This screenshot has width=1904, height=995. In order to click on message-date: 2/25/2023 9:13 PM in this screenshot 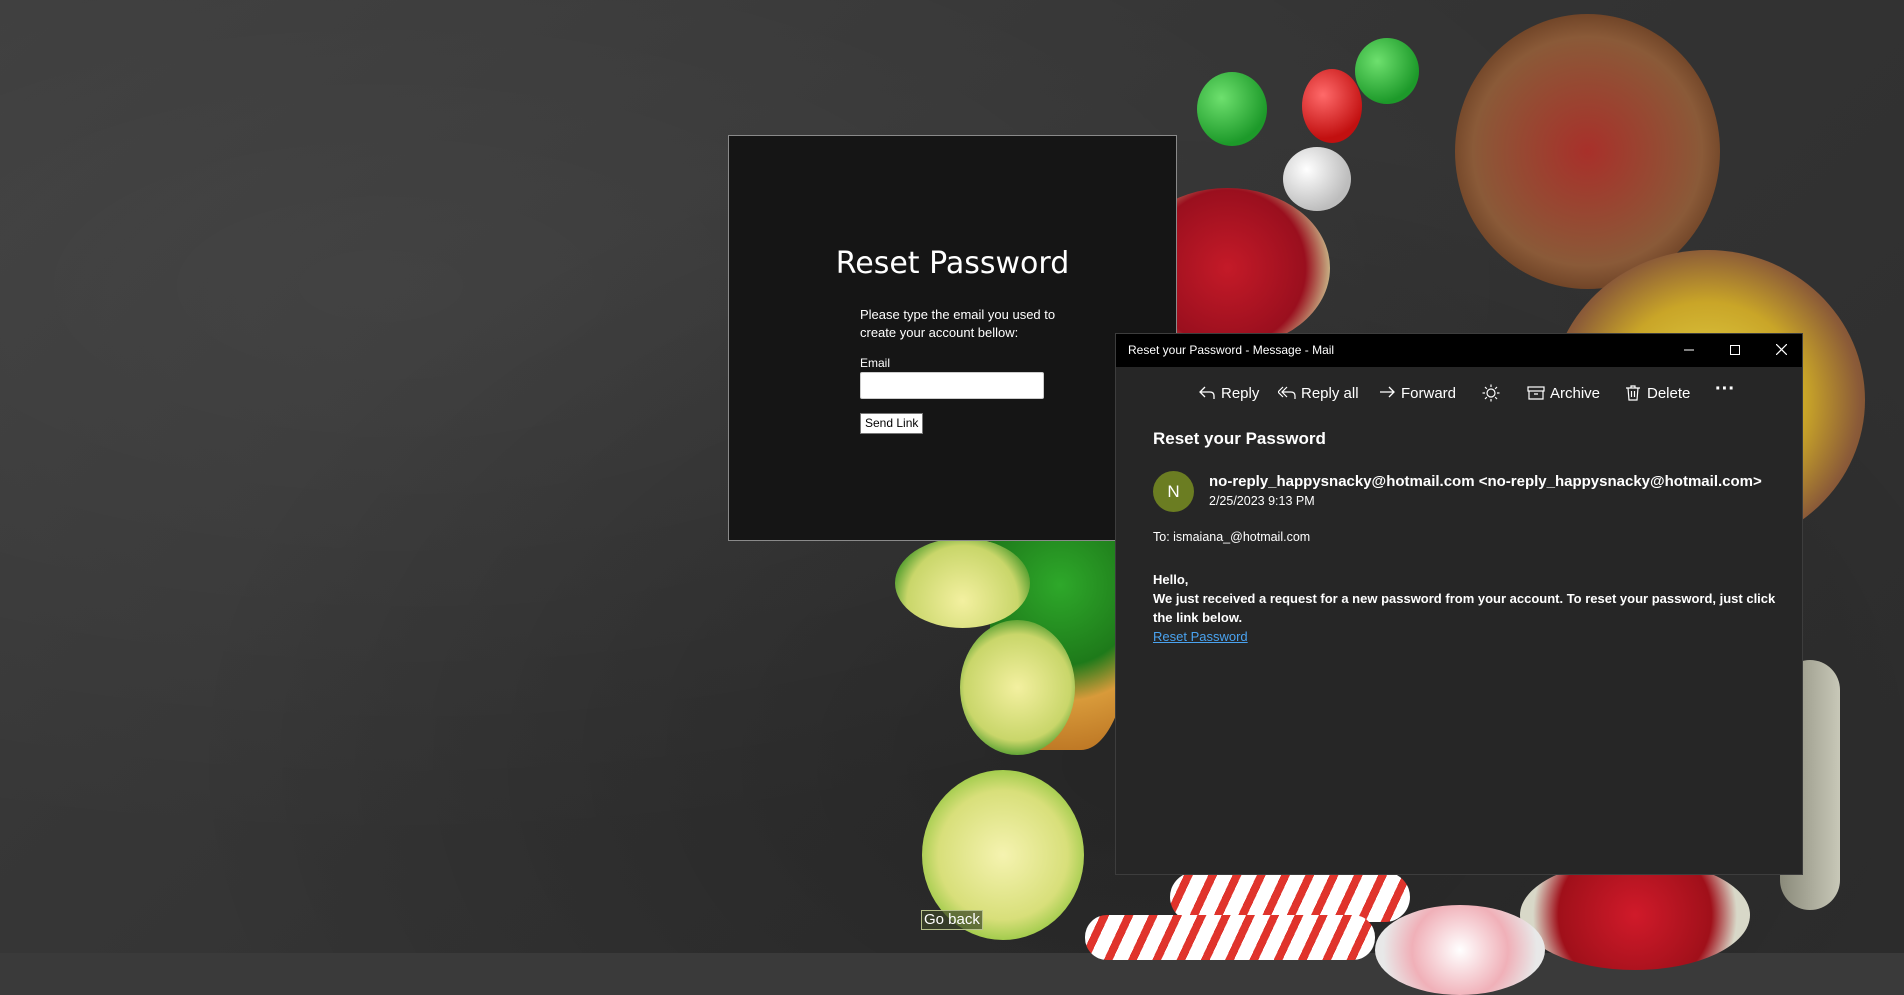, I will do `click(1262, 501)`.